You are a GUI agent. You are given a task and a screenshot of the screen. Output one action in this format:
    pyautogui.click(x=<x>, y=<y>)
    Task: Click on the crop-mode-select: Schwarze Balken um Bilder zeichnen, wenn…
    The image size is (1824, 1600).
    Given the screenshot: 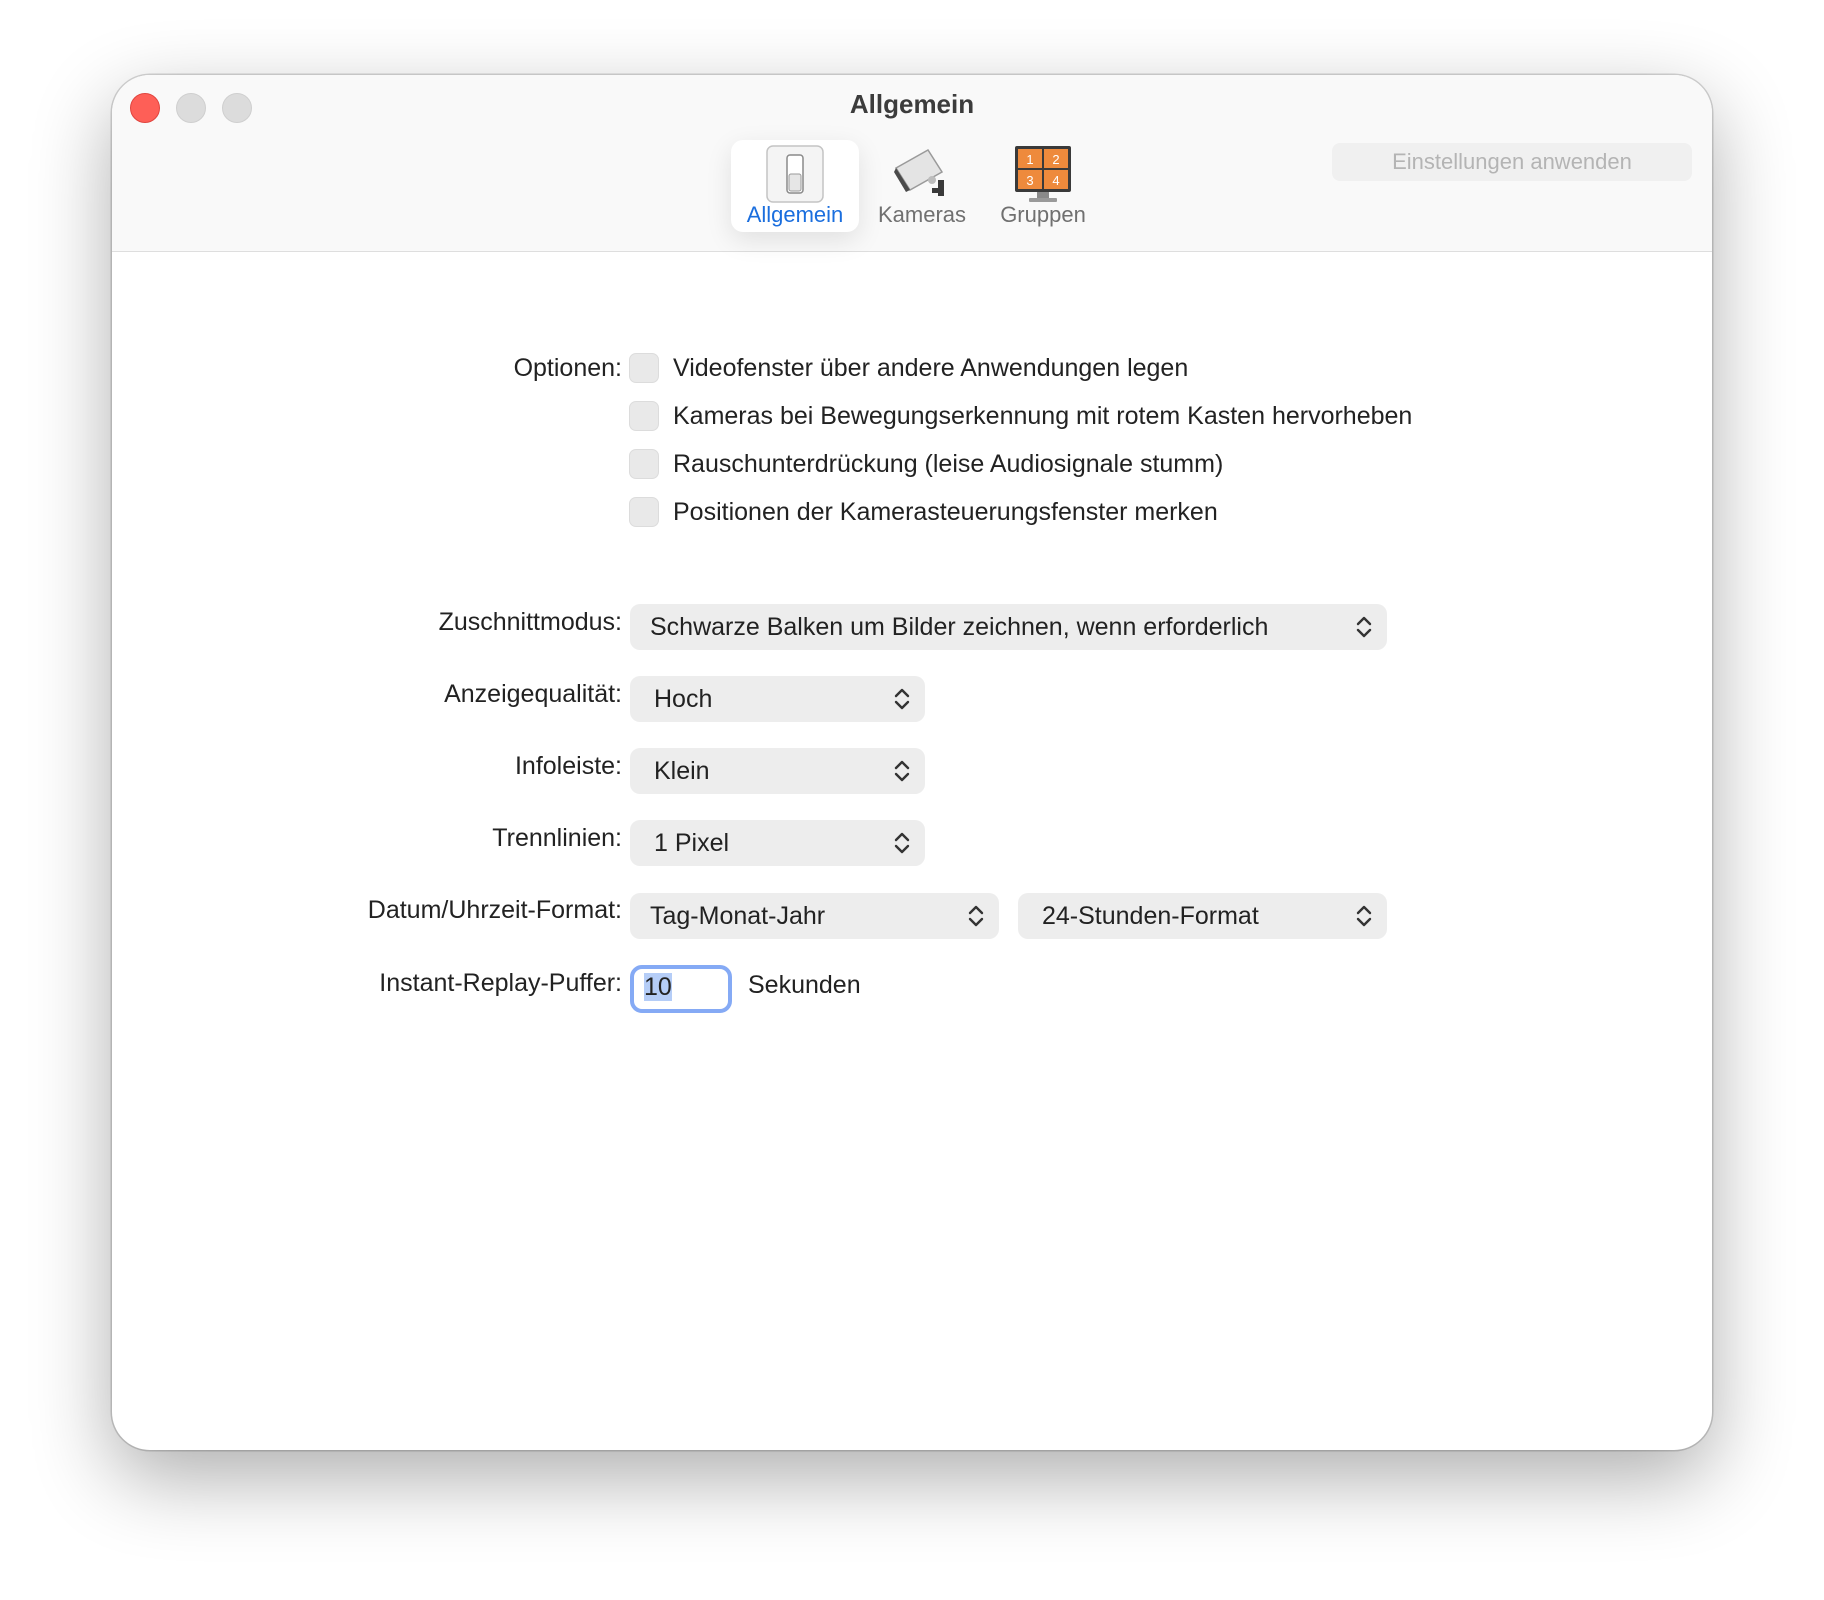 What is the action you would take?
    pyautogui.click(x=1008, y=627)
    